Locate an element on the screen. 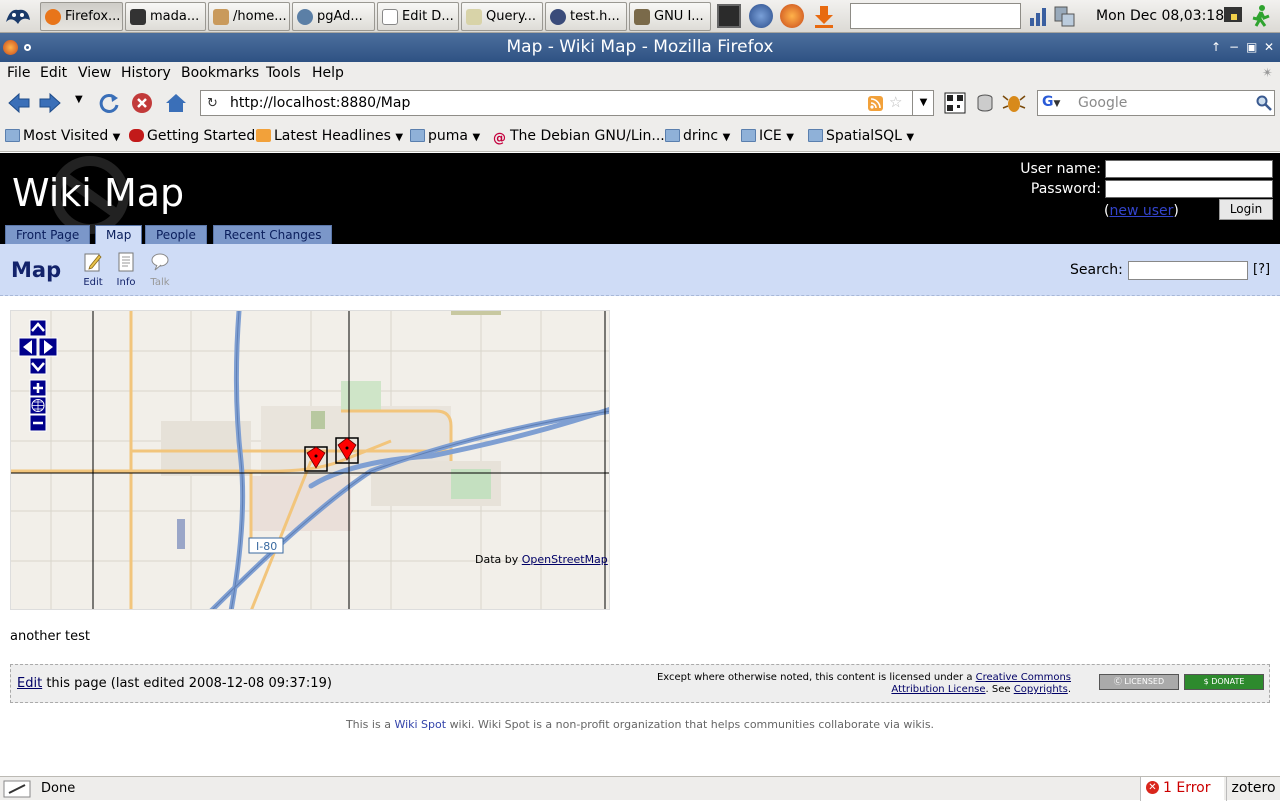 The image size is (1280, 801). google-search-box: G▼ Google is located at coordinates (1156, 103).